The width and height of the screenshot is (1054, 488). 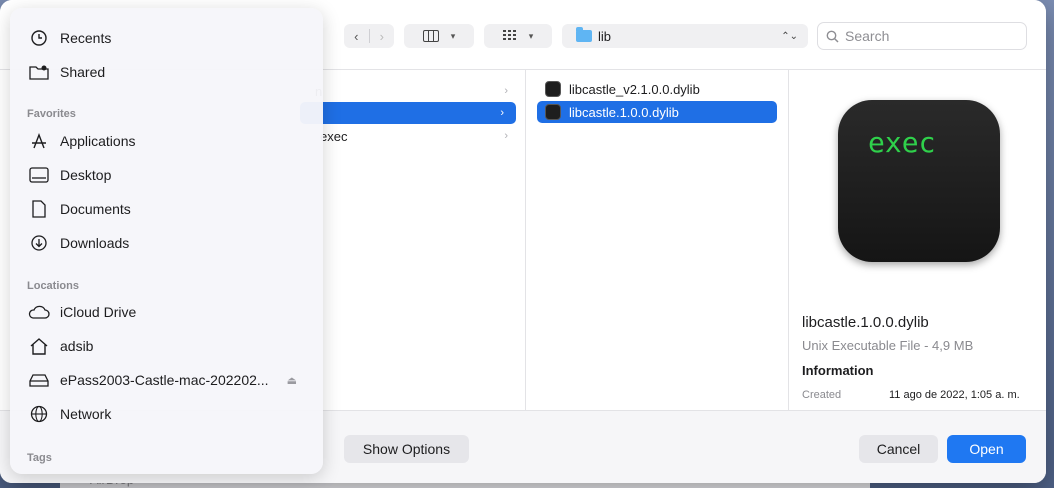 I want to click on list-item-label: exec, so click(x=334, y=136).